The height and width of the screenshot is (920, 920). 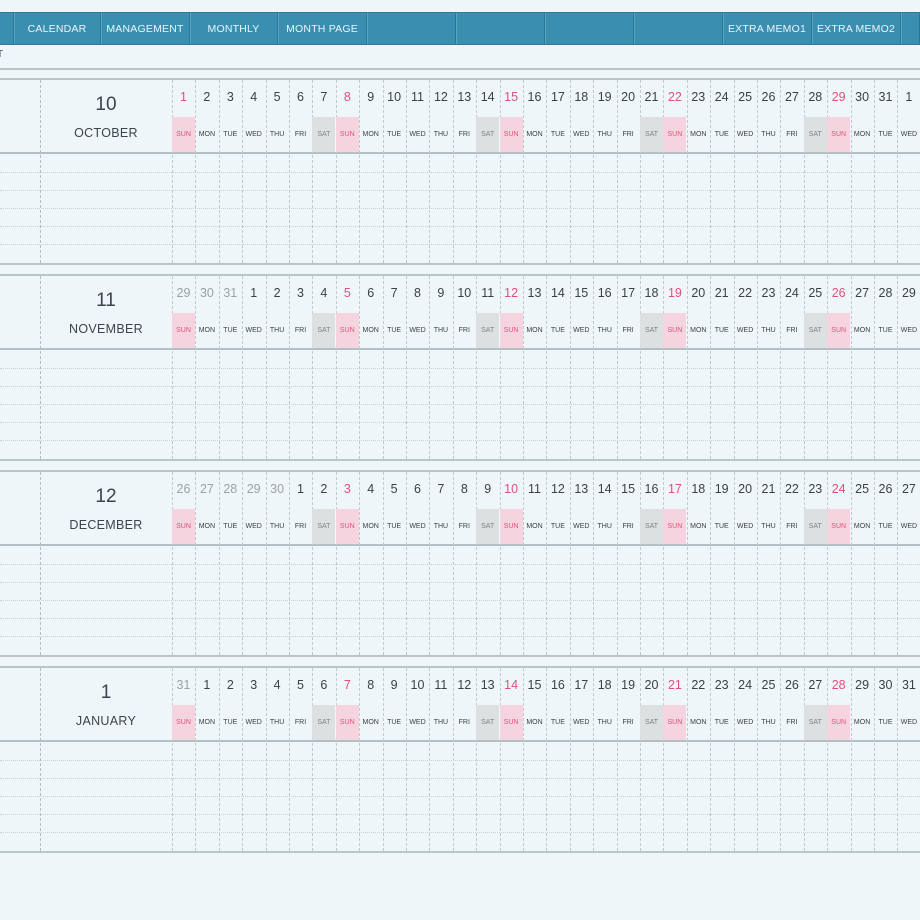 I want to click on day-number: 8, so click(x=371, y=685).